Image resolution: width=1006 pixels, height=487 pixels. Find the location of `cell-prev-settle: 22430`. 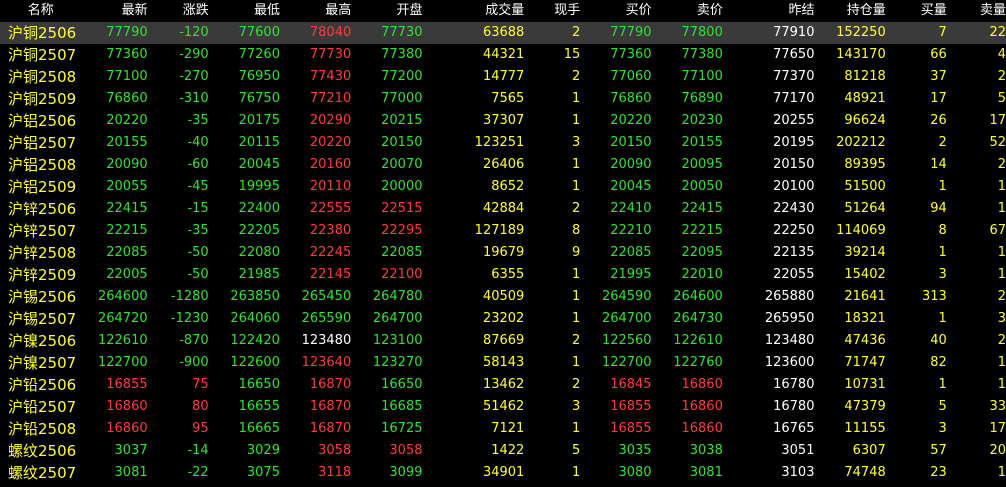

cell-prev-settle: 22430 is located at coordinates (794, 208).